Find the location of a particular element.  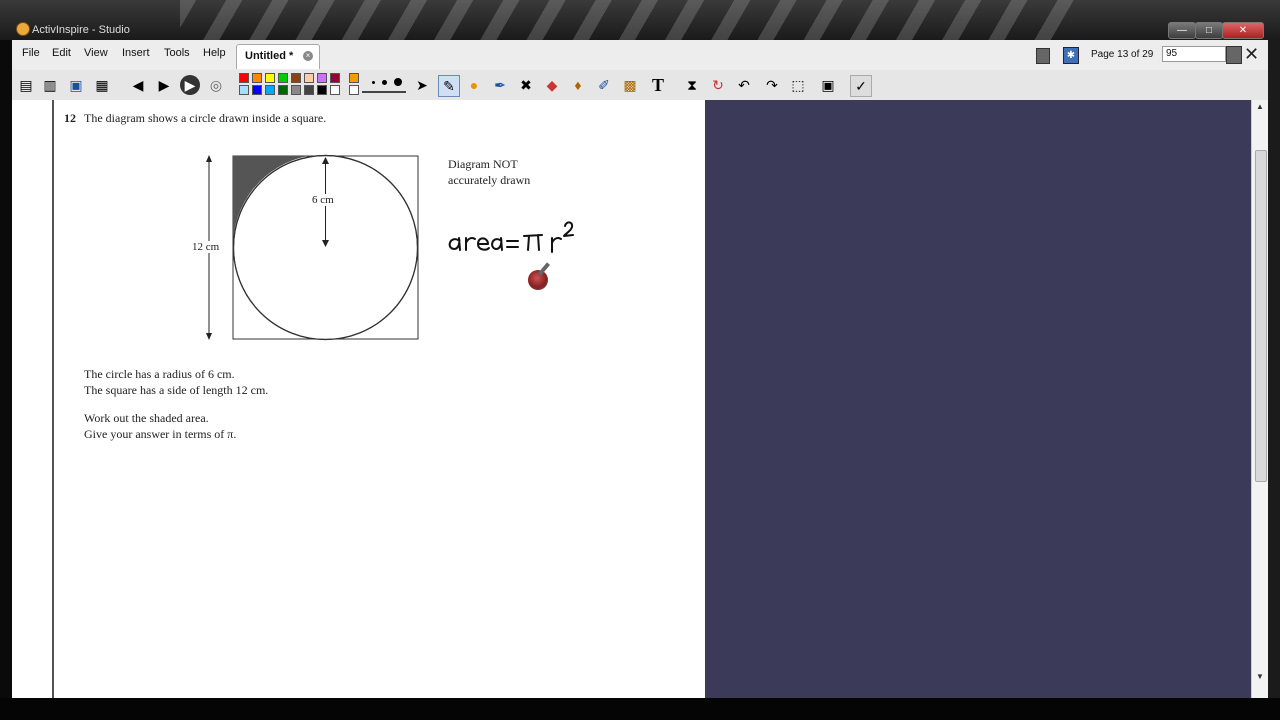

ink-pi is located at coordinates (533, 242).